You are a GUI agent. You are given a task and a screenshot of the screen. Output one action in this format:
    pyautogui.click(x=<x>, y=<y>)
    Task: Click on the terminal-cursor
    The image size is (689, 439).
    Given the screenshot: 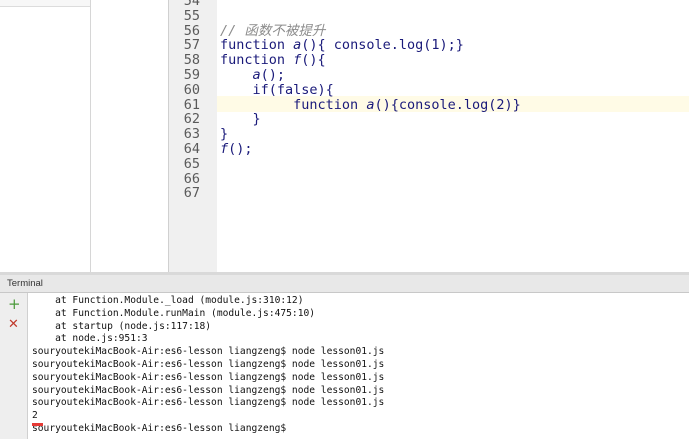 What is the action you would take?
    pyautogui.click(x=37, y=424)
    